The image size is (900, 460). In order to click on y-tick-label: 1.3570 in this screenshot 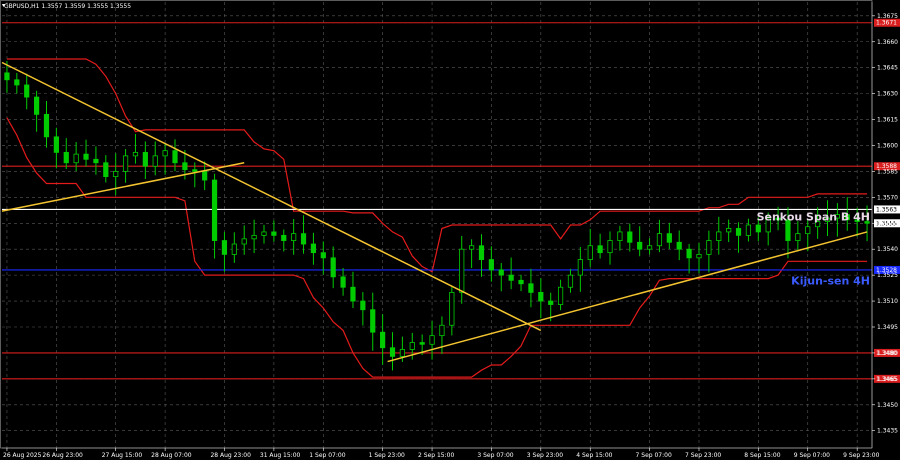, I will do `click(887, 197)`.